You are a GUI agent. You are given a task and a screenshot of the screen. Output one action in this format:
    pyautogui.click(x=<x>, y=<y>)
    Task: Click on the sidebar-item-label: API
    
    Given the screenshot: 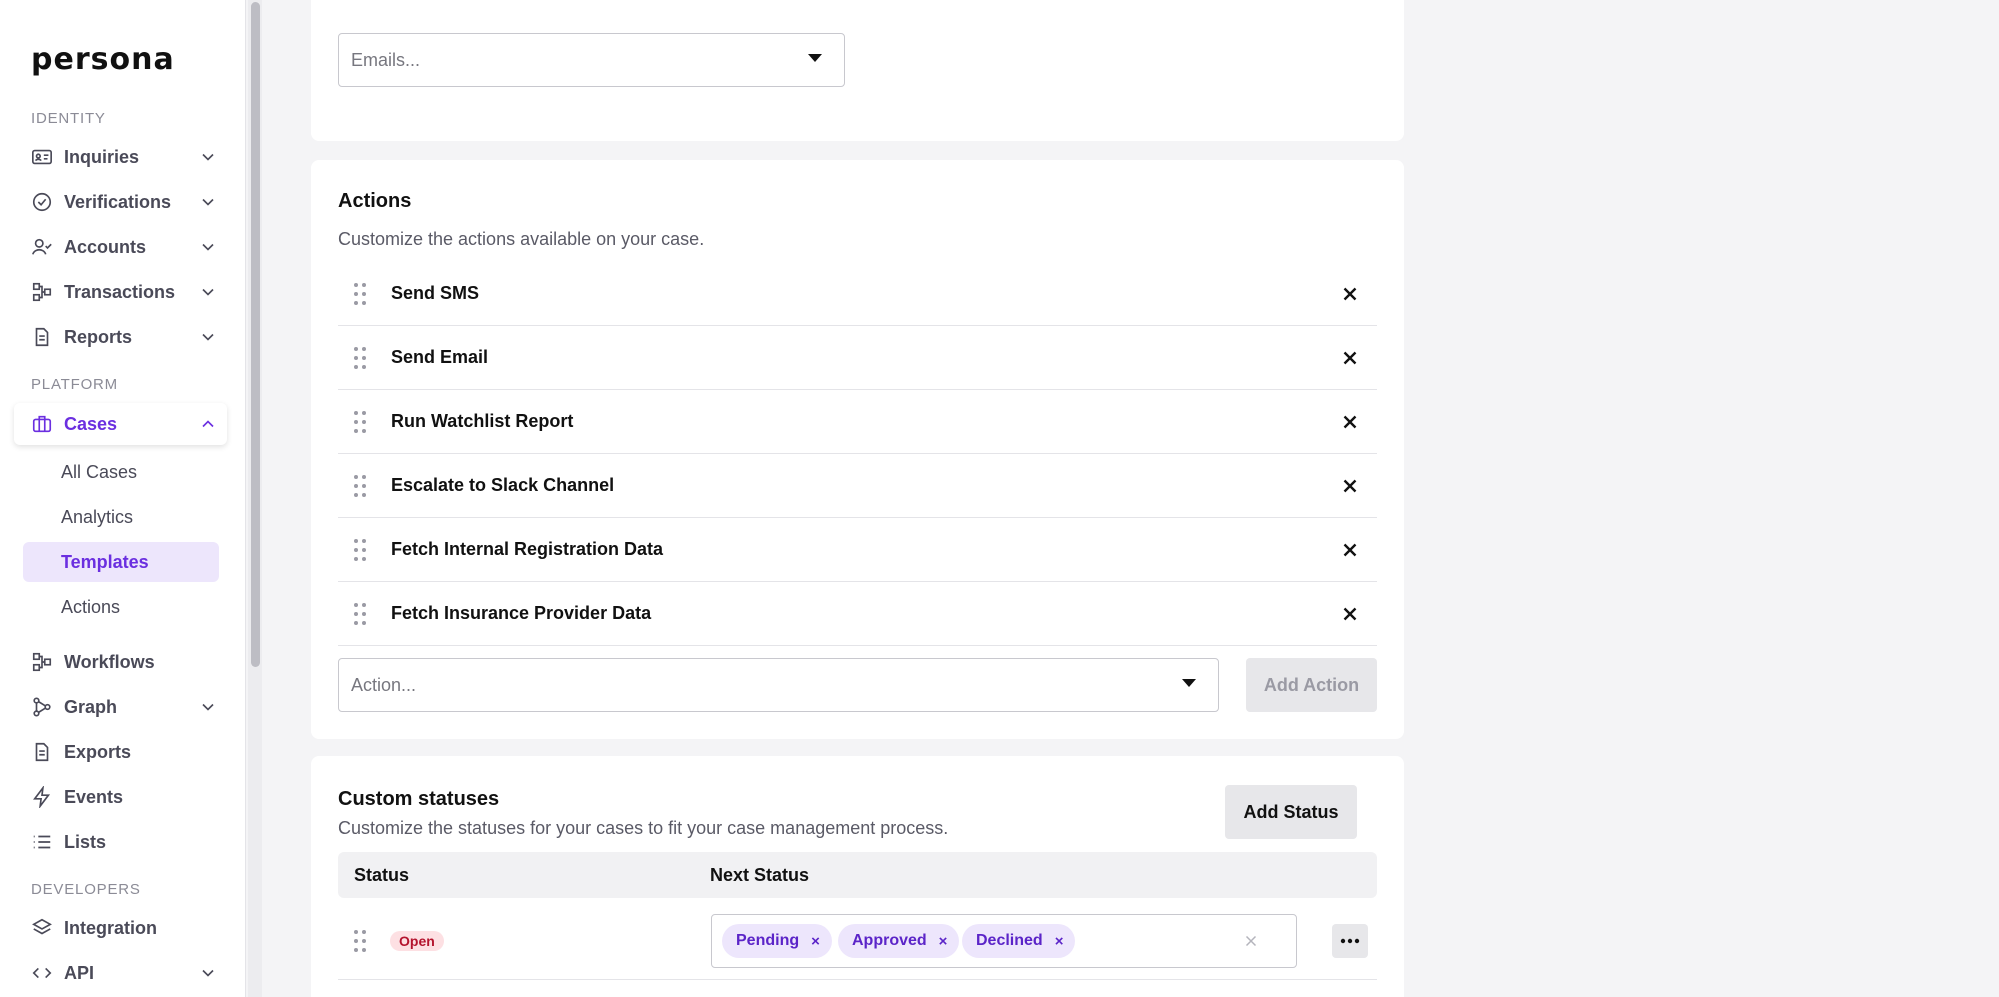 What is the action you would take?
    pyautogui.click(x=79, y=972)
    